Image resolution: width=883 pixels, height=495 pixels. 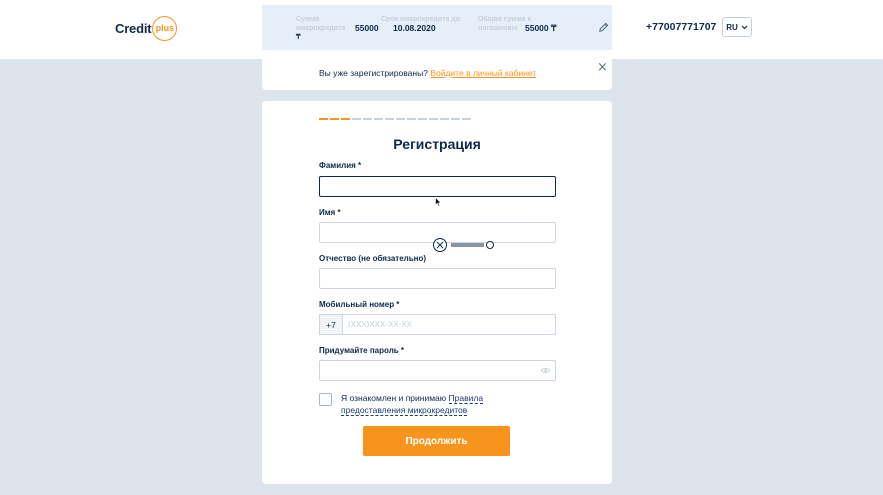 I want to click on step-progress, so click(x=395, y=119).